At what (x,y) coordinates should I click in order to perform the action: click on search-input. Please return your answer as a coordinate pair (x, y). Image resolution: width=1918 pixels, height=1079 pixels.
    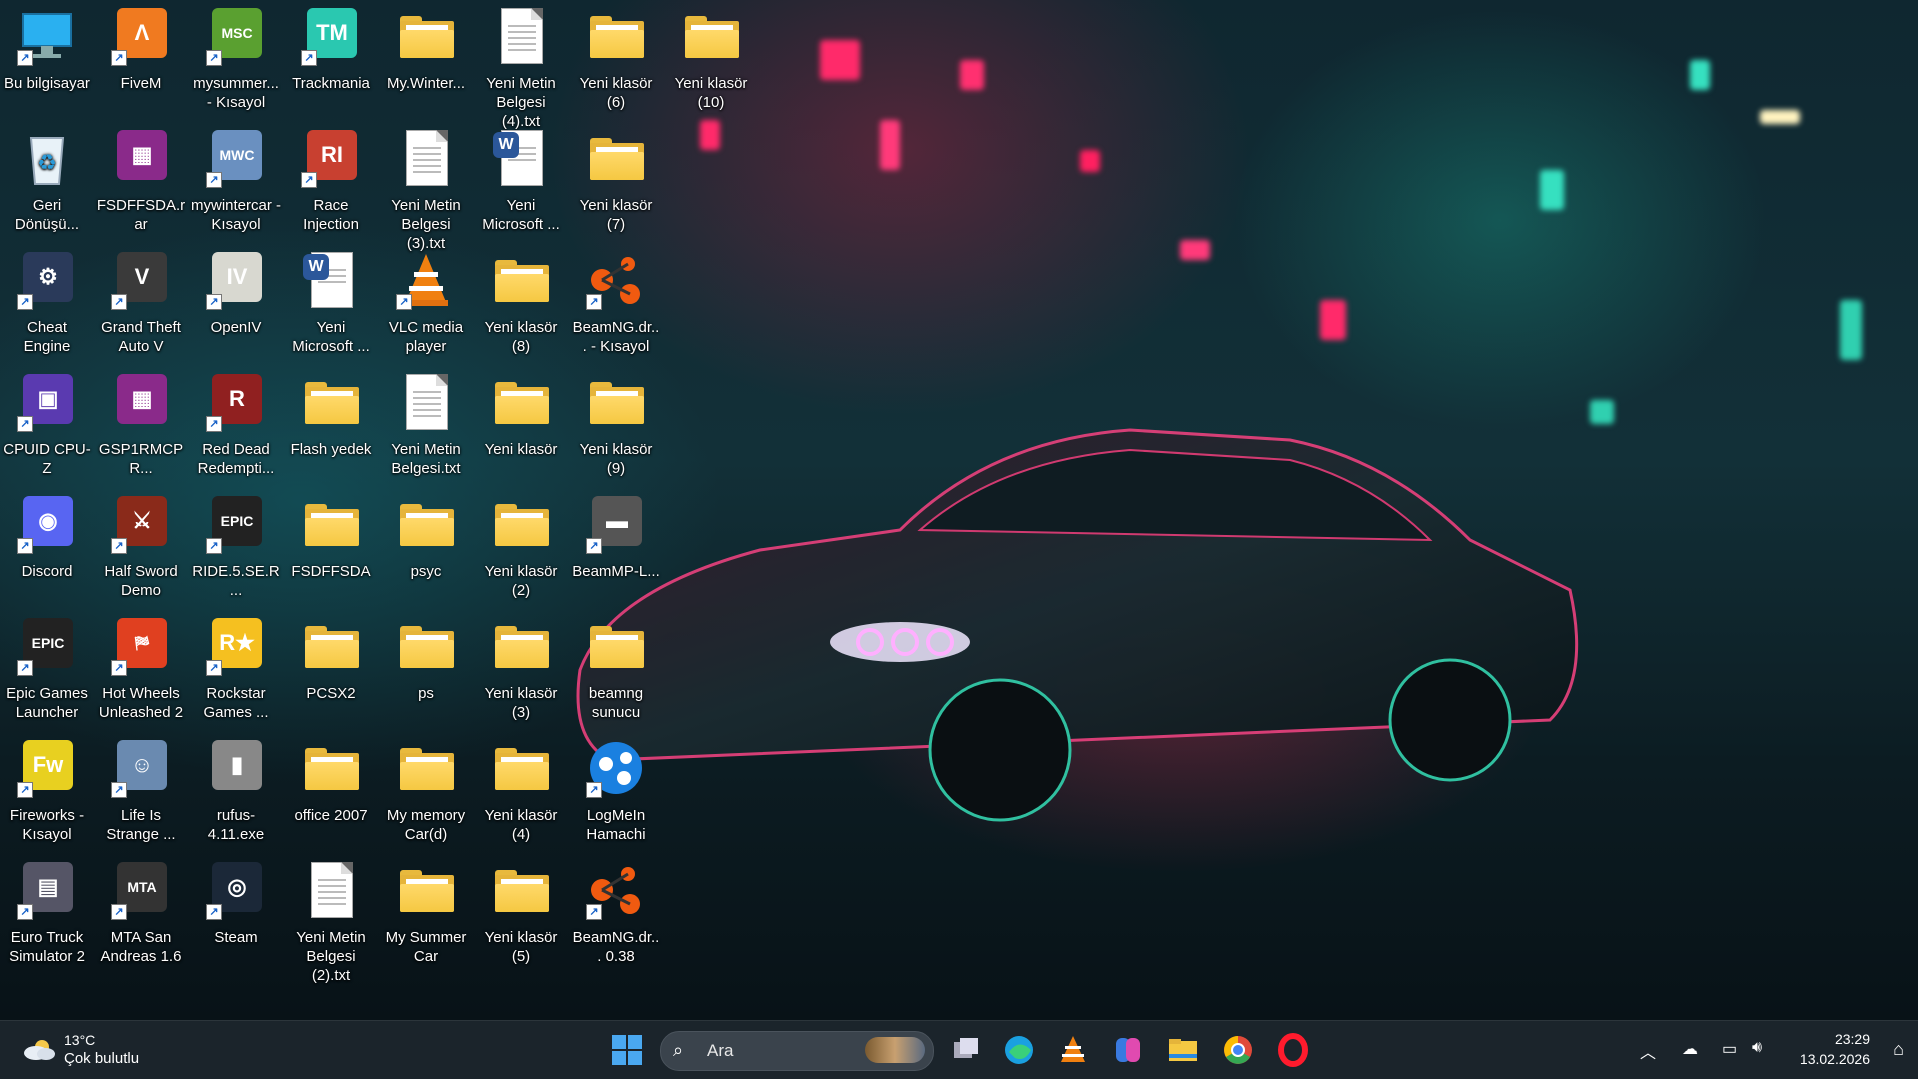
    Looking at the image, I should click on (767, 1051).